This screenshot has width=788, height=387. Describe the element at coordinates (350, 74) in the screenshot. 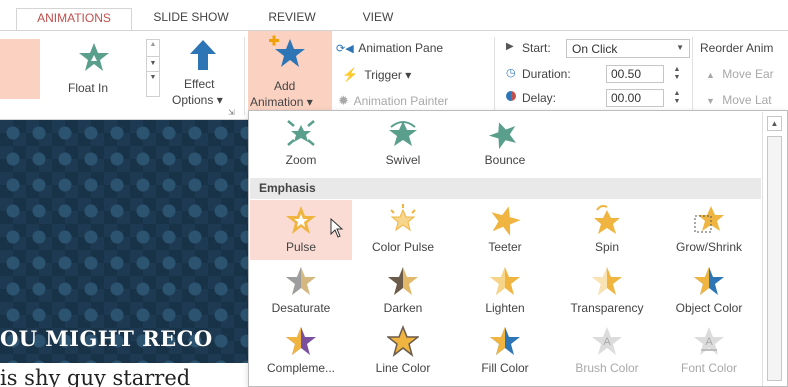

I see `lightning-icon: ⚡` at that location.